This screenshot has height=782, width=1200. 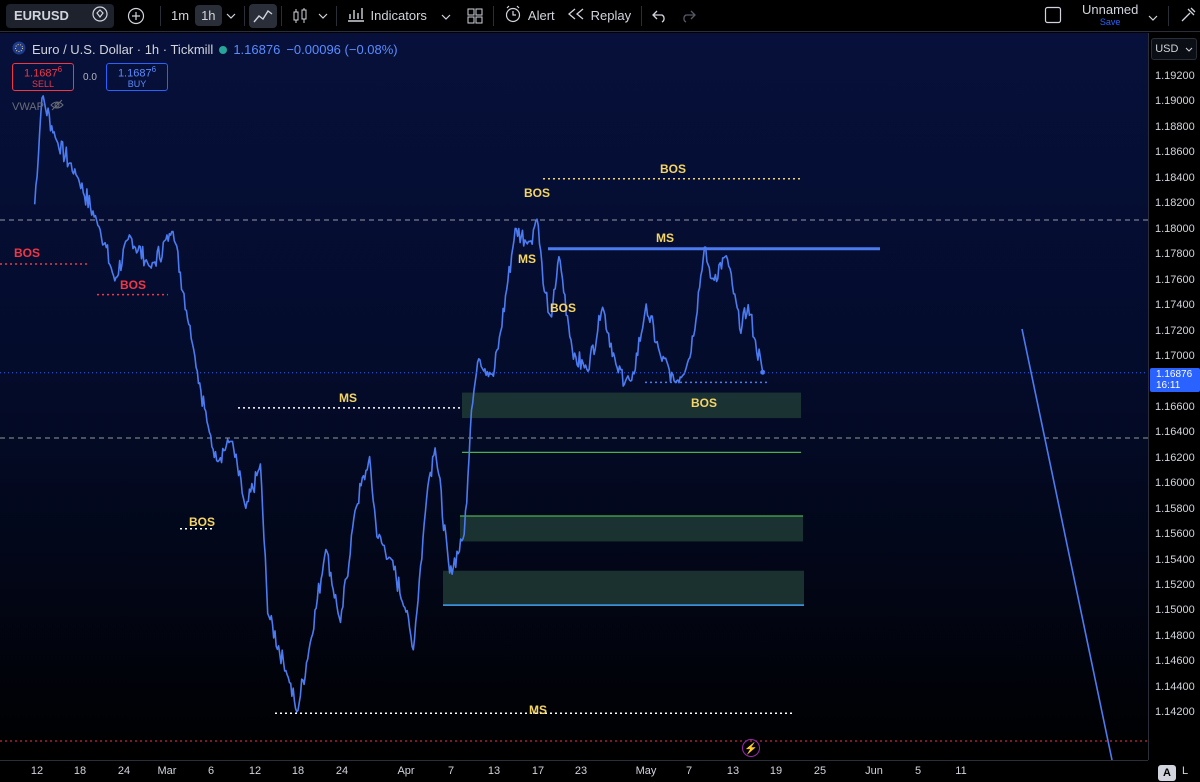 What do you see at coordinates (134, 73) in the screenshot?
I see `buy-price: 1.1687` at bounding box center [134, 73].